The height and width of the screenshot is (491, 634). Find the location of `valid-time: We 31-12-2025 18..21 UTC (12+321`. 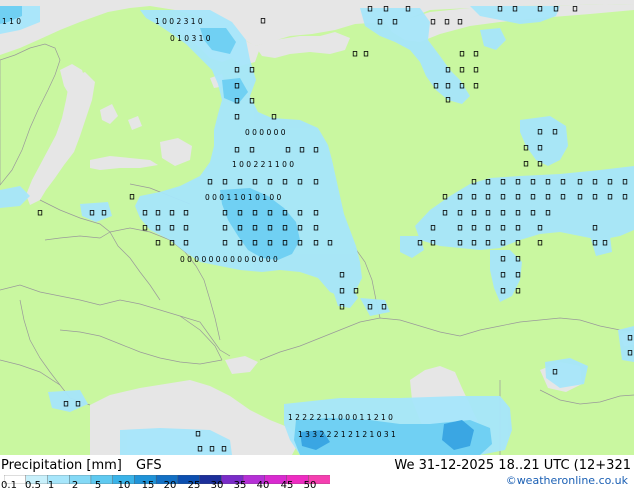

valid-time: We 31-12-2025 18..21 UTC (12+321 is located at coordinates (512, 465).